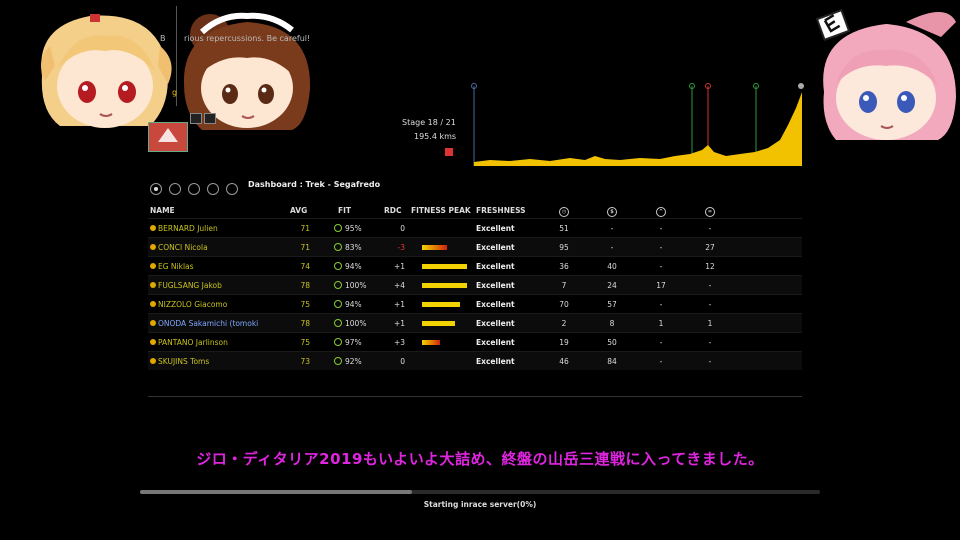  What do you see at coordinates (305, 323) in the screenshot?
I see `rider-avg: 78` at bounding box center [305, 323].